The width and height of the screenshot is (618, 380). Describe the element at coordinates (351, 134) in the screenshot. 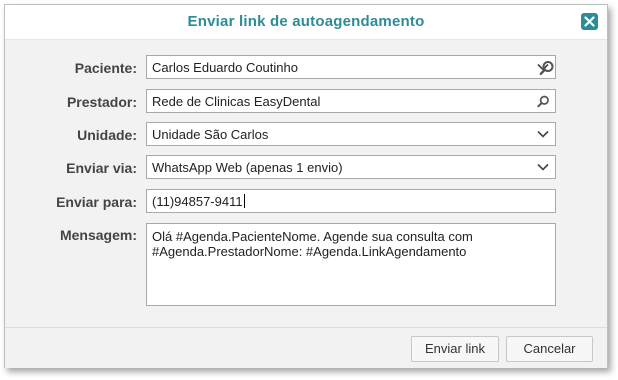

I see `unidade-select: Unidade São Carlos` at that location.